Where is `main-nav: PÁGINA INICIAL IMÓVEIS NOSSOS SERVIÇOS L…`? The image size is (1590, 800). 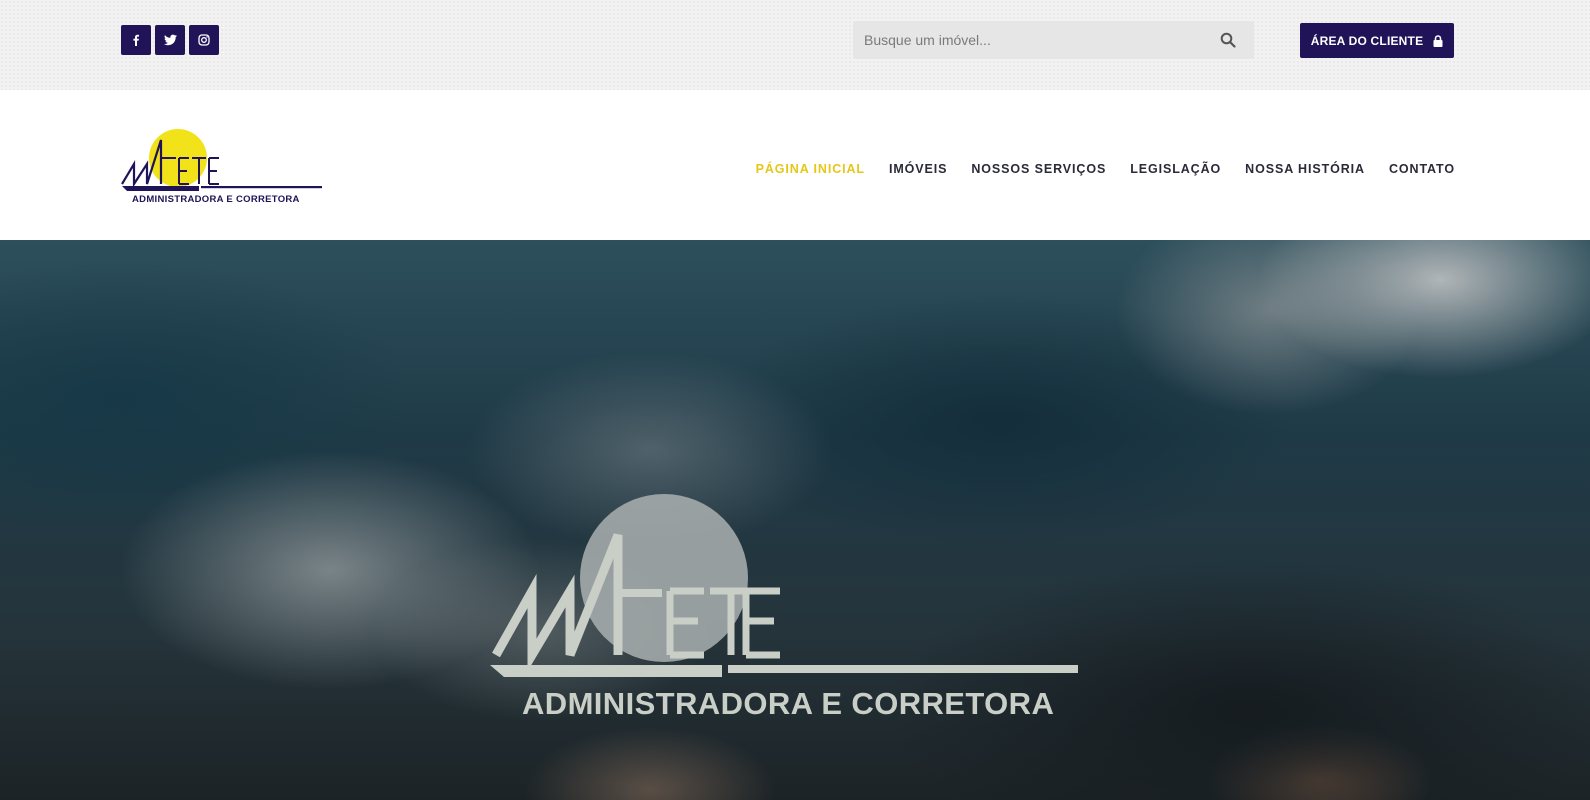 main-nav: PÁGINA INICIAL IMÓVEIS NOSSOS SERVIÇOS L… is located at coordinates (1105, 169).